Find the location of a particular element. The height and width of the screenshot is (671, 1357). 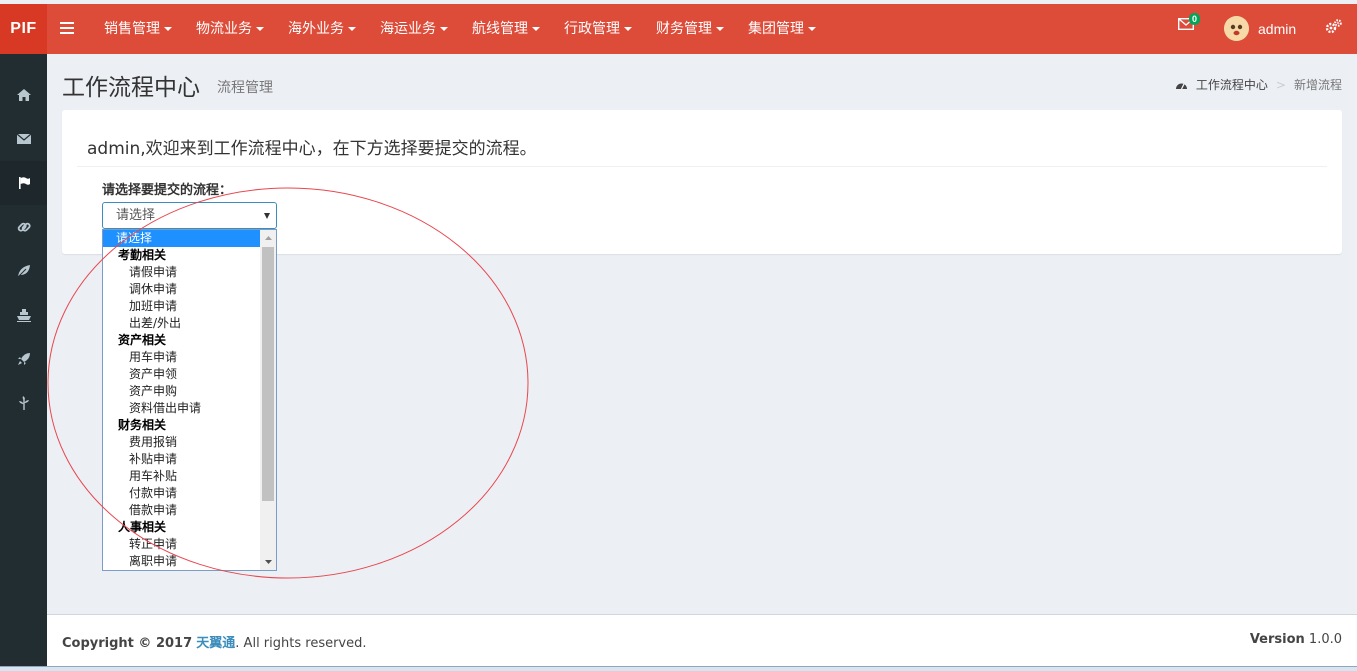

dropdown-arrow-icon is located at coordinates (267, 216).